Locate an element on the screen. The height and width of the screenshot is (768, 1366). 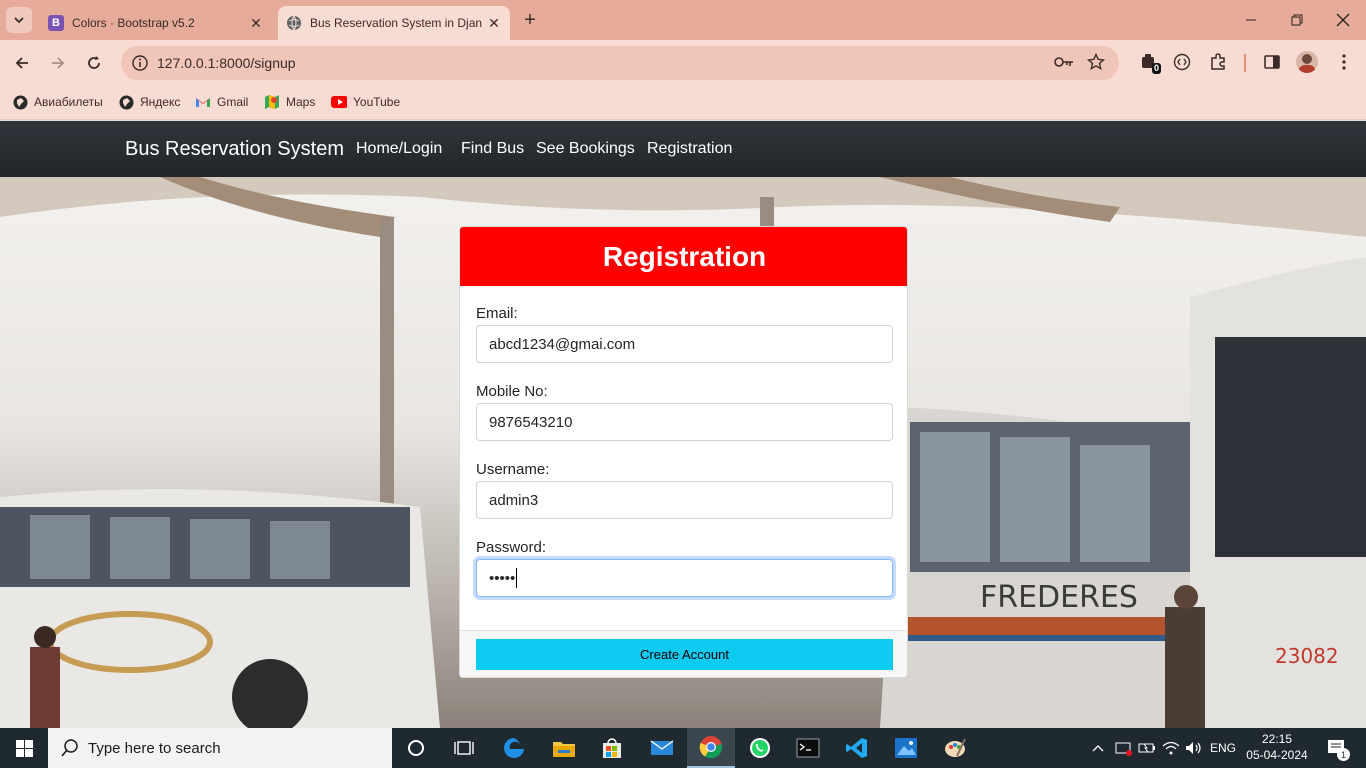
bookmark-label: Яндекс is located at coordinates (160, 102).